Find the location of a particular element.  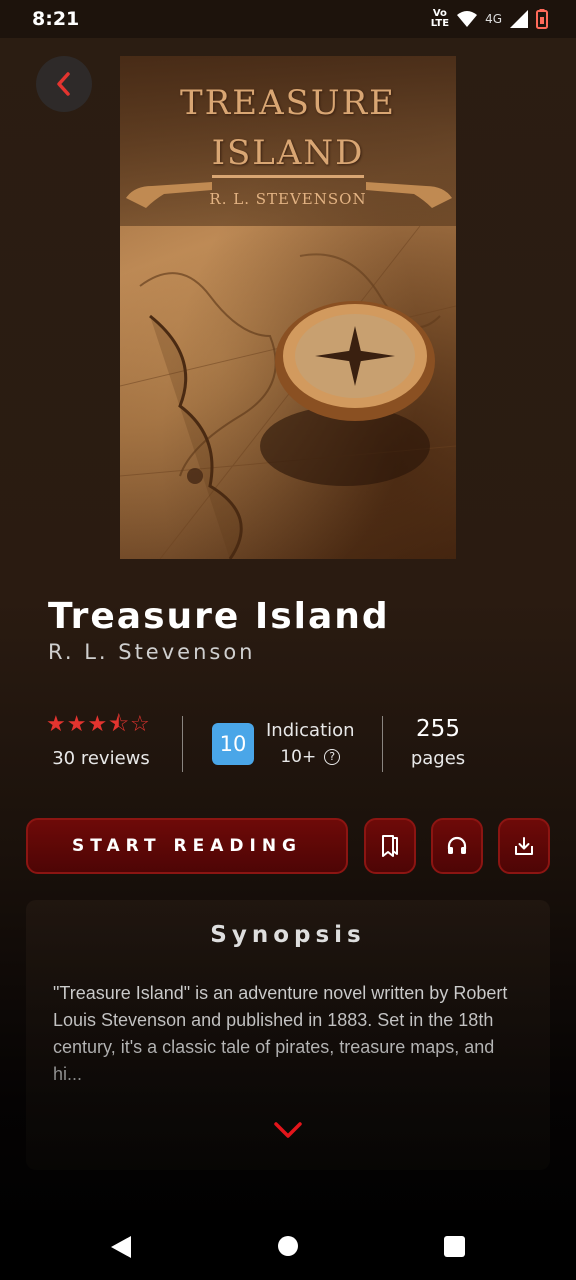

signal-icon is located at coordinates (519, 19).